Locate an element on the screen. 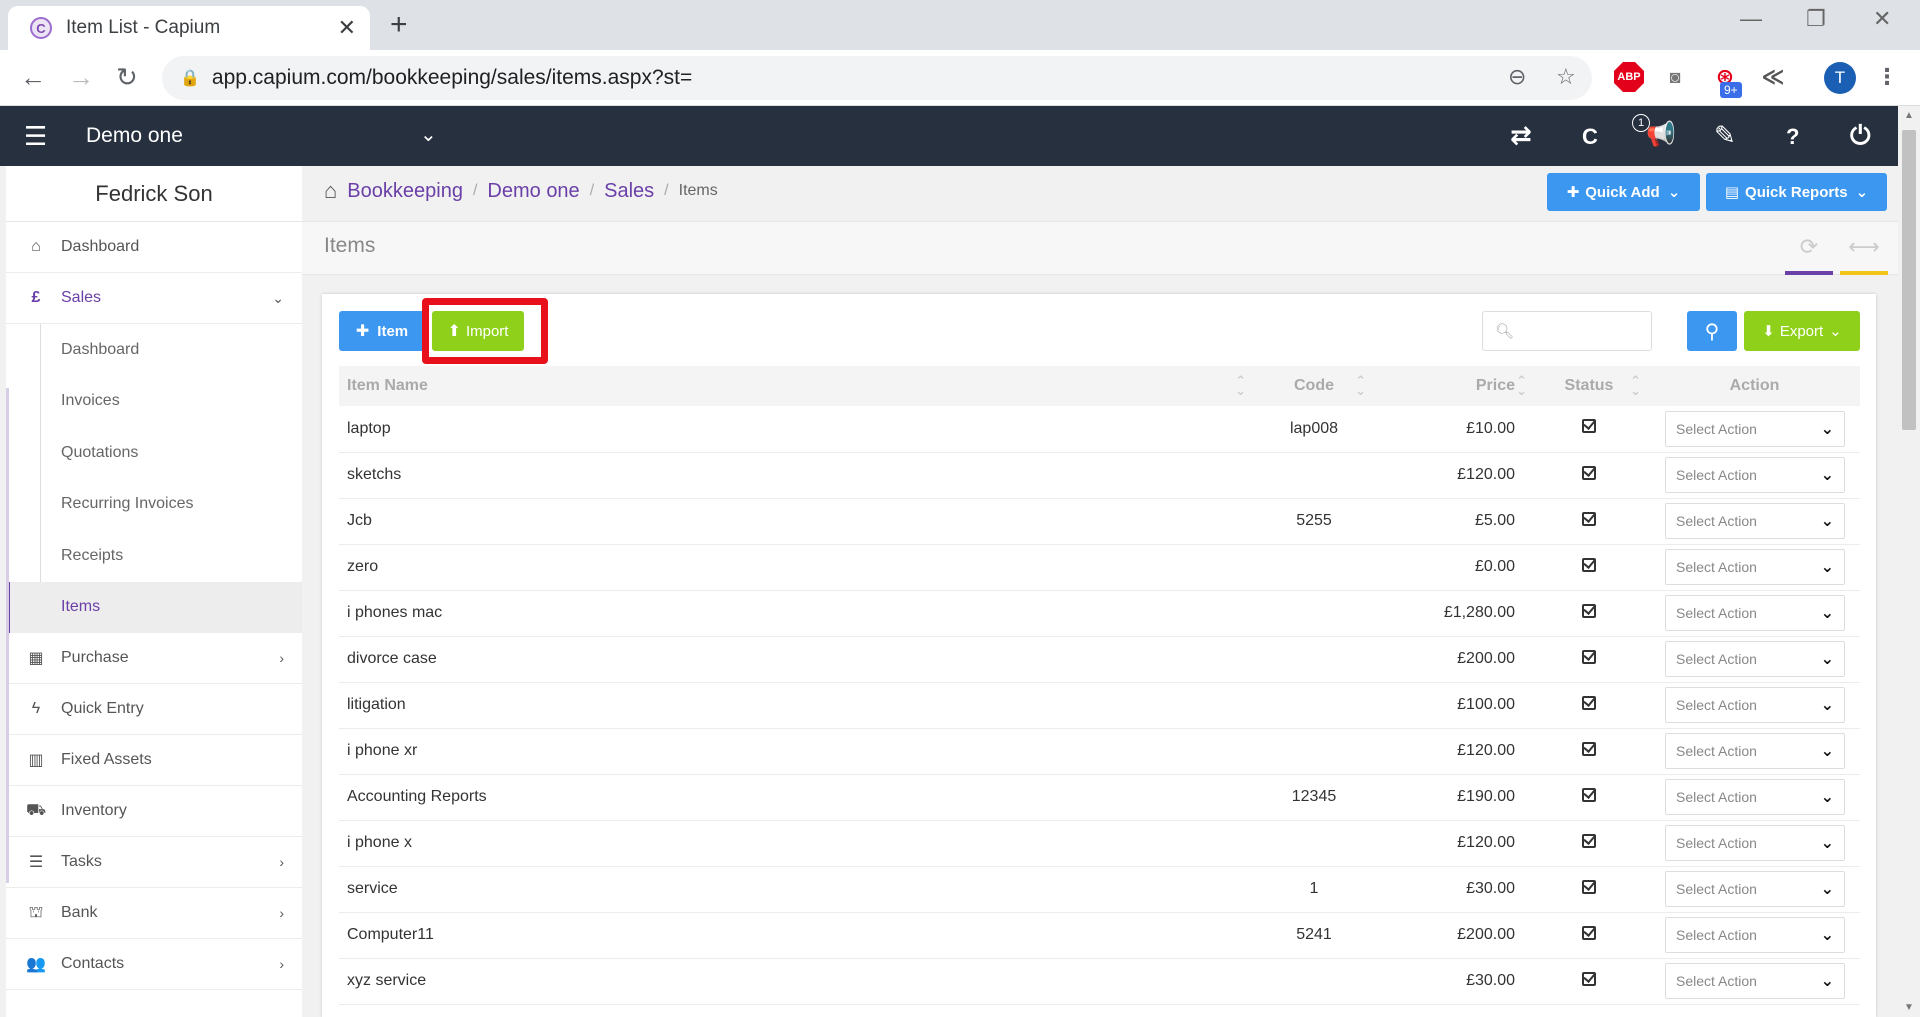  sidebar-item-dashboard: ⌂ Dashboard is located at coordinates (154, 247).